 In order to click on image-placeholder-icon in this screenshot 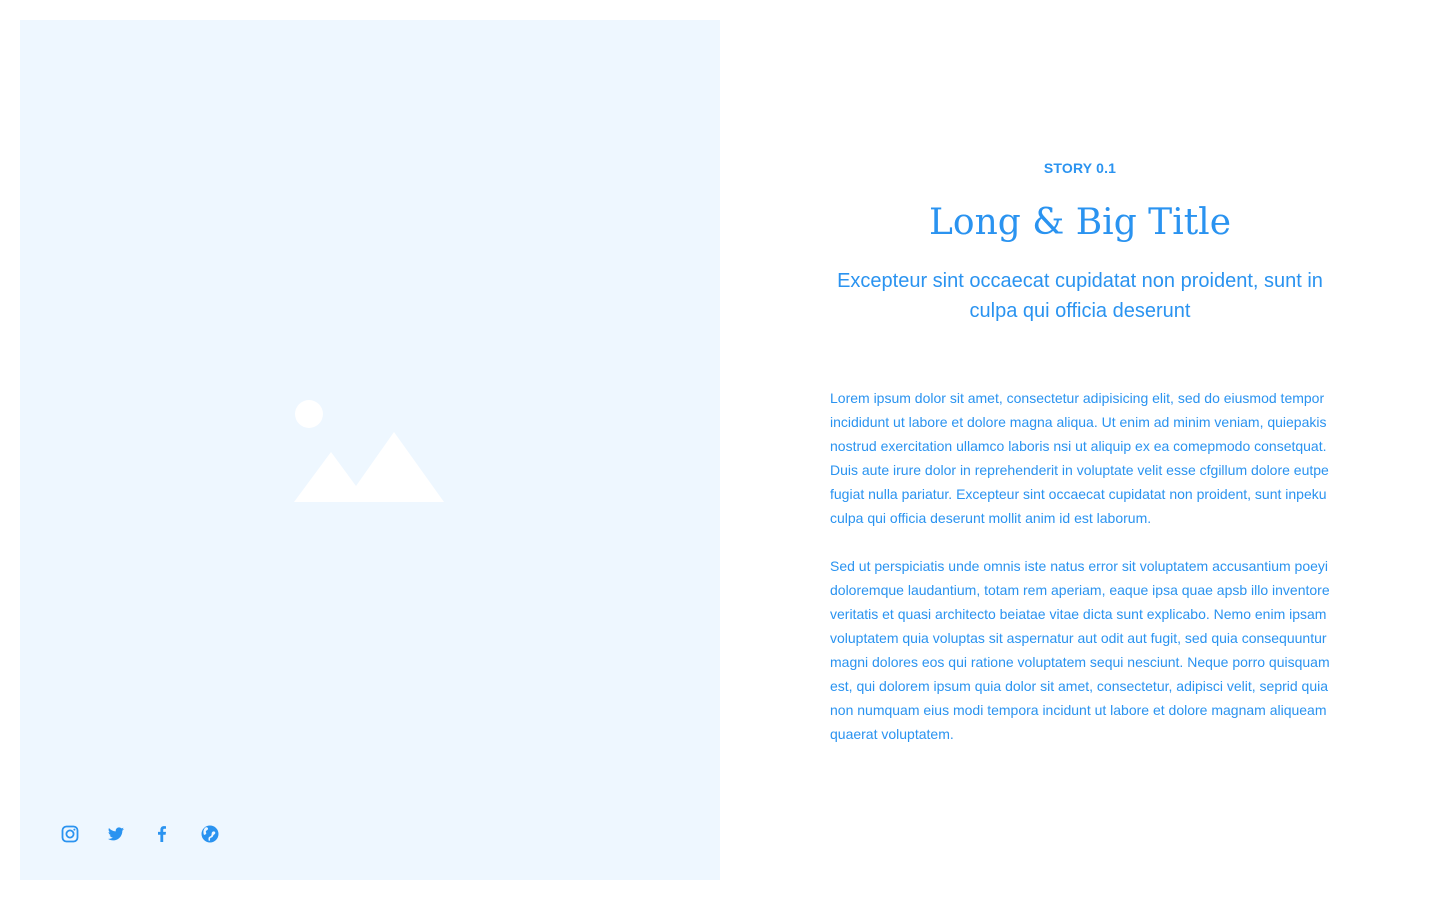, I will do `click(369, 451)`.